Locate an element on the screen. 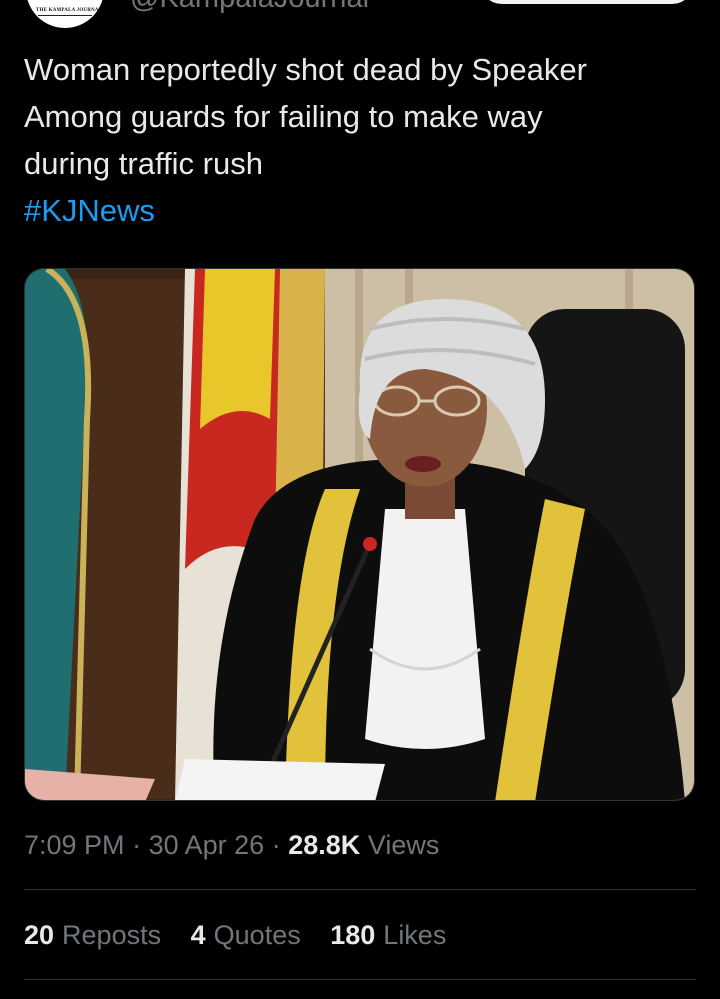 The image size is (720, 999). tweet-meta: 7:09 PM · 30 Apr 26 · 28.8K Views is located at coordinates (231, 845).